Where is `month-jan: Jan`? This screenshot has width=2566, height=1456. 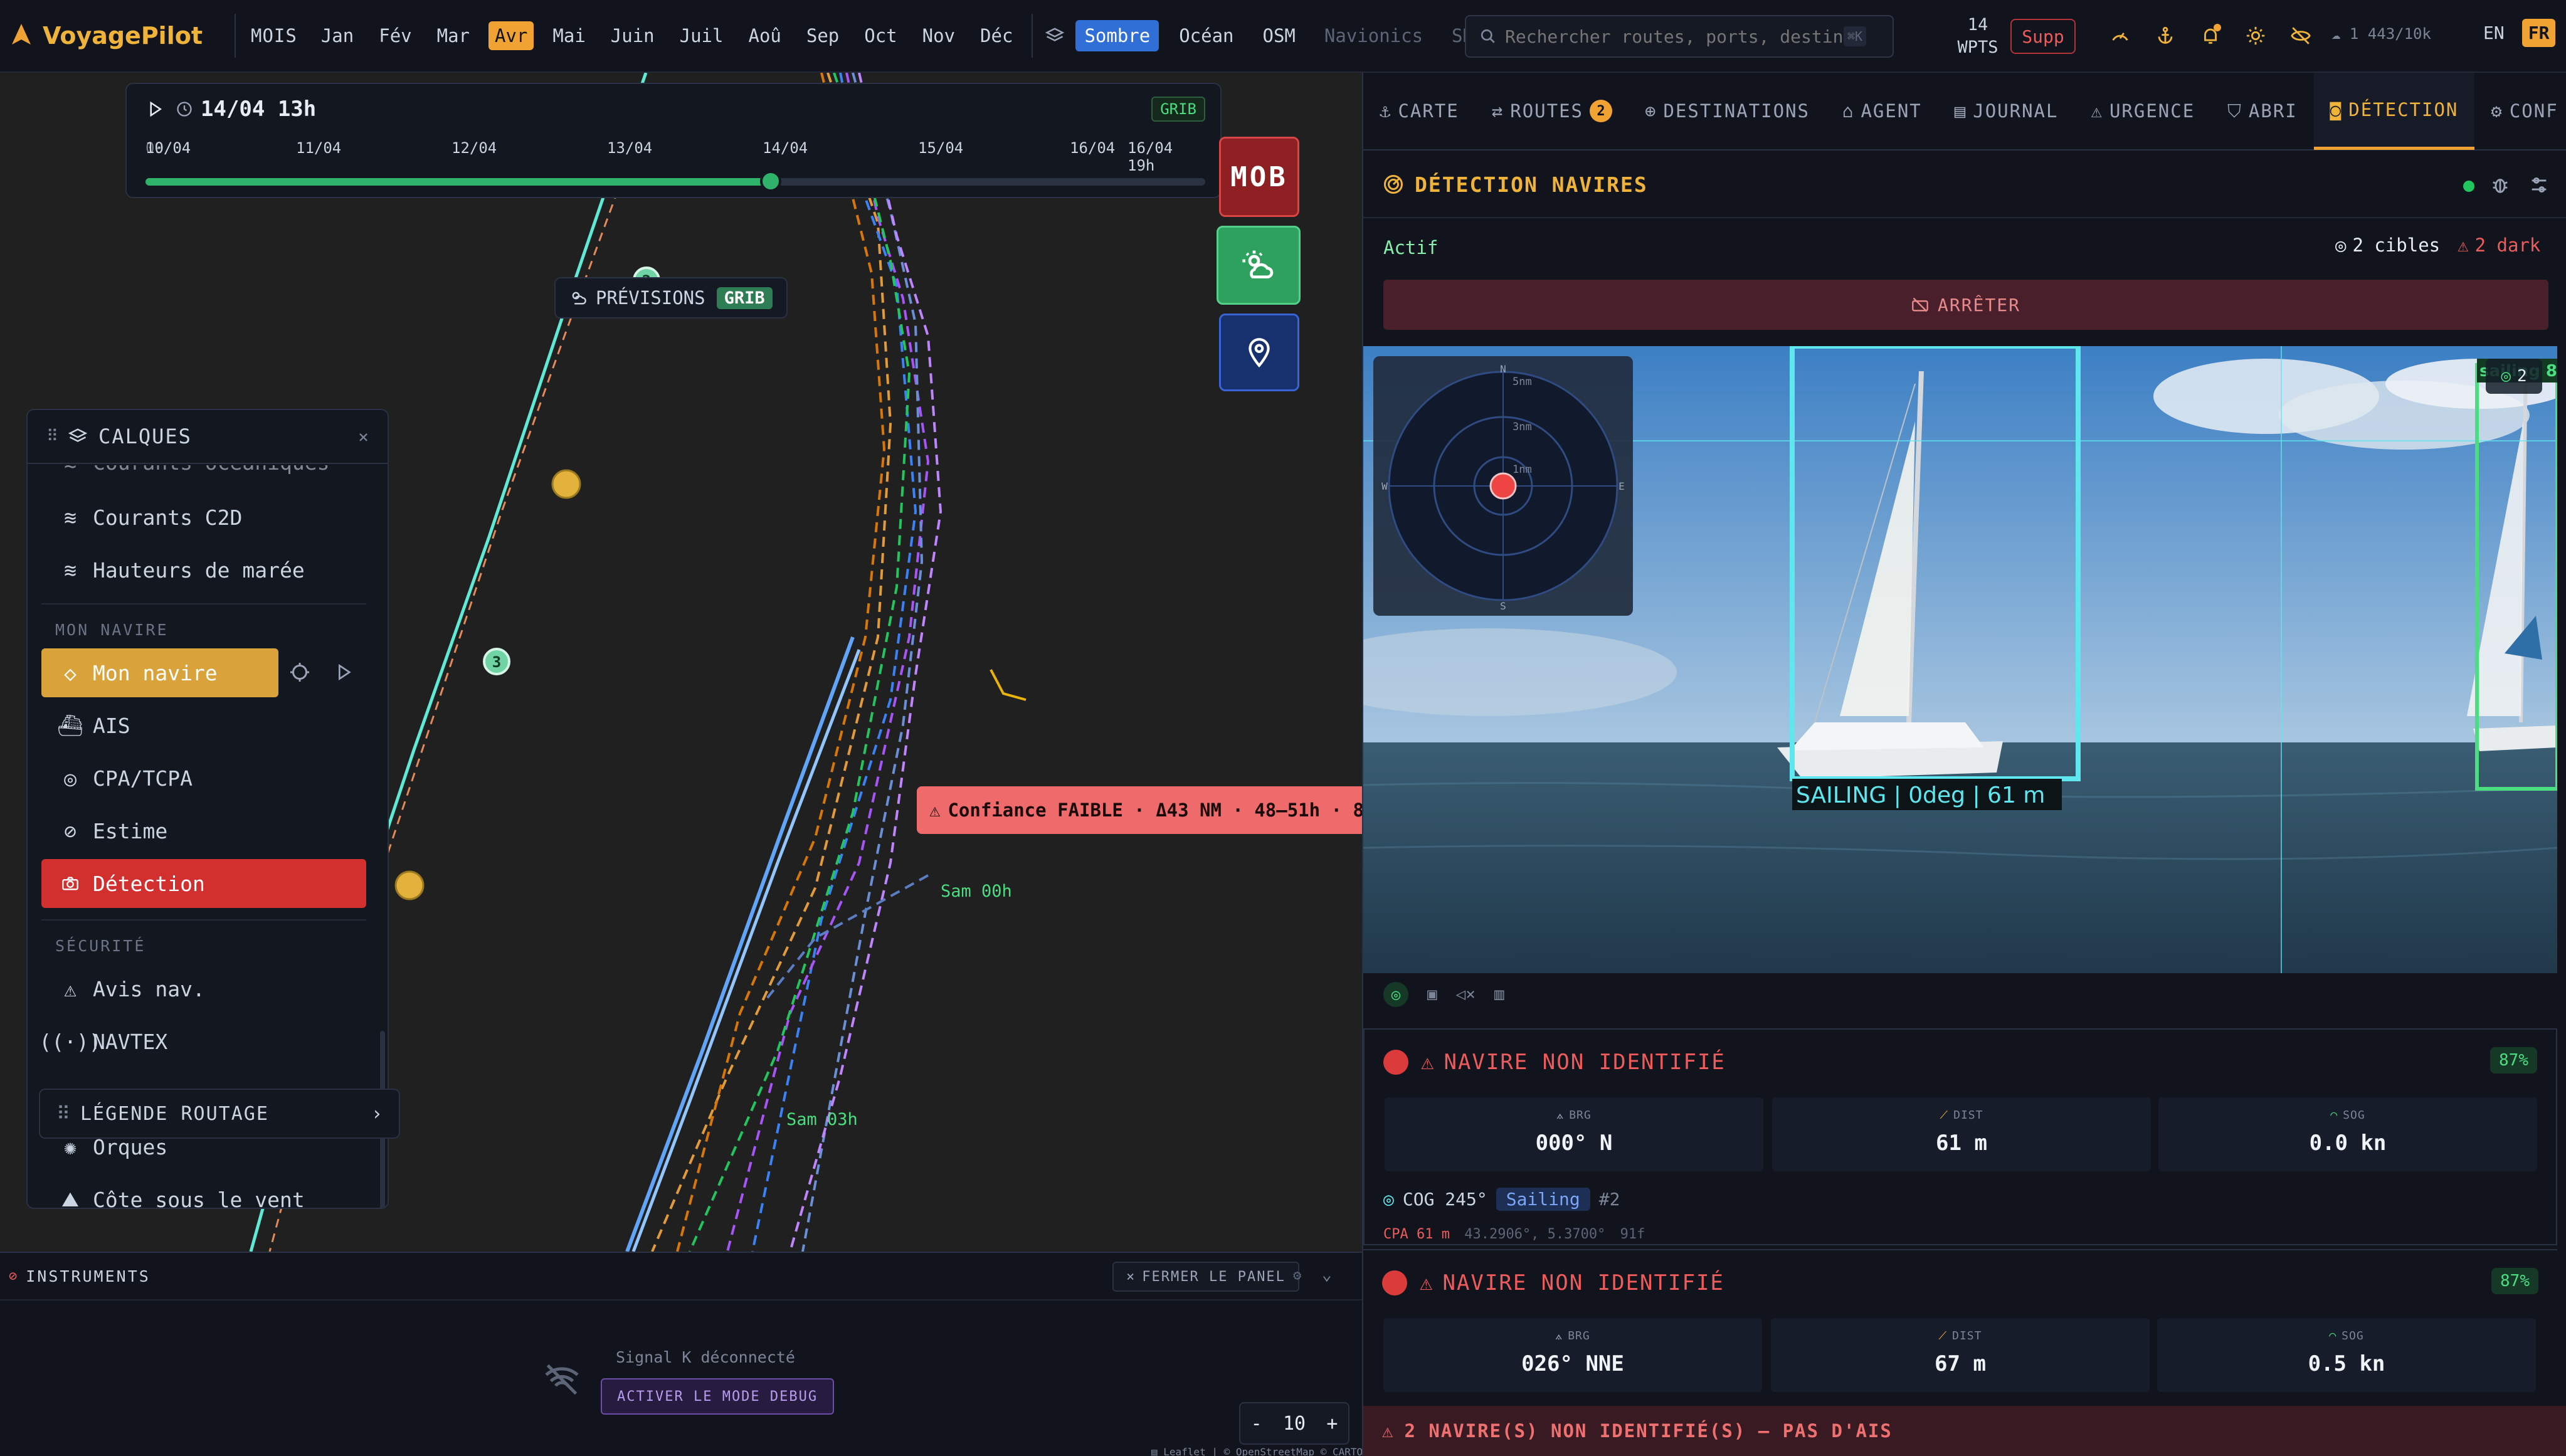
month-jan: Jan is located at coordinates (337, 35).